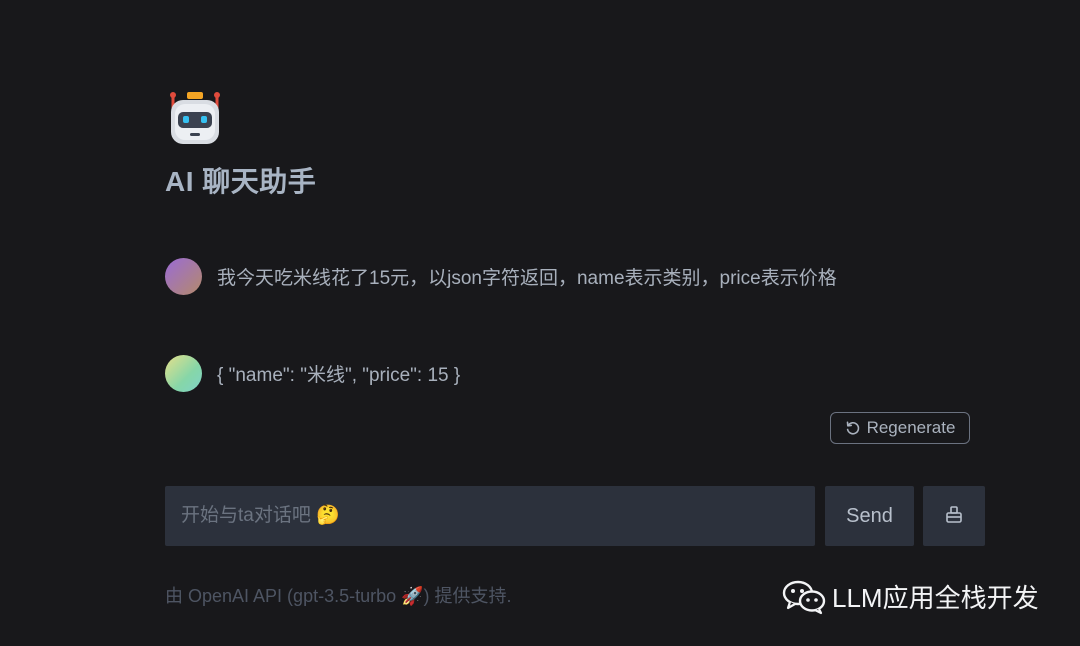 The image size is (1080, 646). What do you see at coordinates (338, 596) in the screenshot?
I see `footer-credit: 由 OpenAI API (gpt-3.5-turbo 🚀) 提供支持.` at bounding box center [338, 596].